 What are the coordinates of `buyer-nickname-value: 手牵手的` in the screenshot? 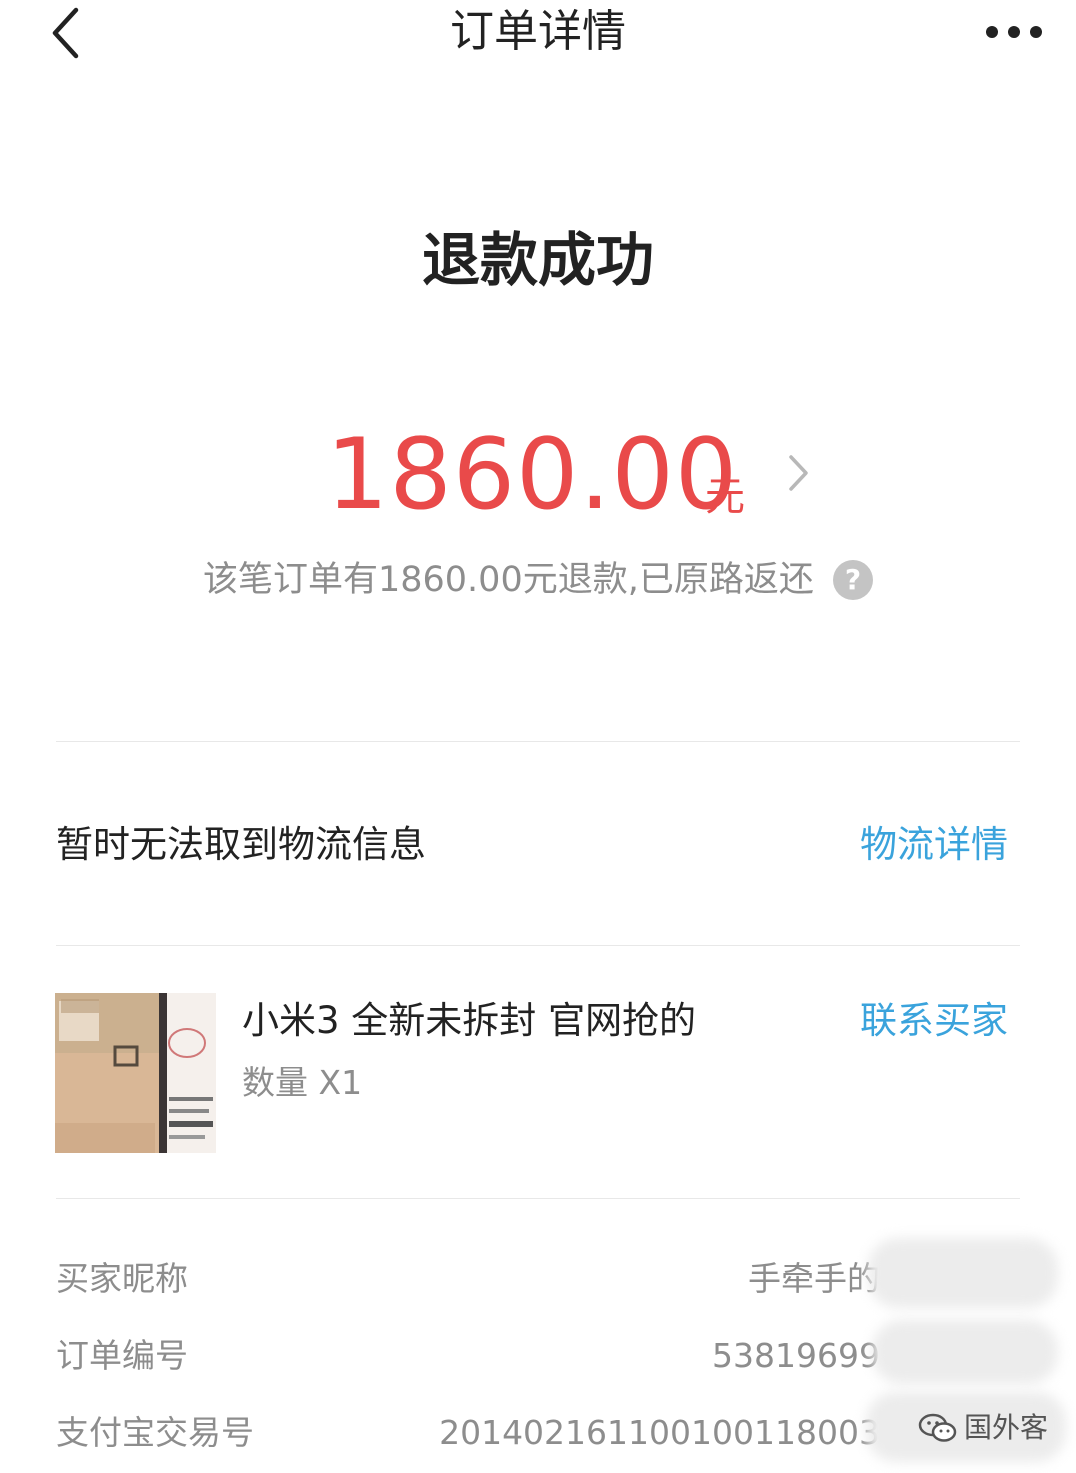 It's located at (814, 1278).